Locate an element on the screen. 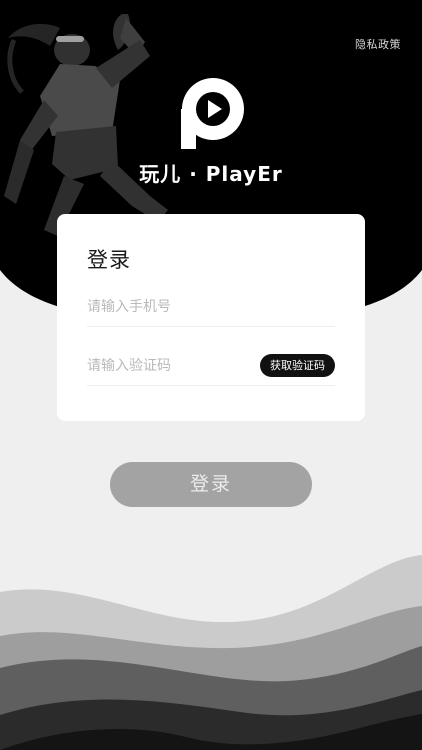 Image resolution: width=422 pixels, height=750 pixels. play-p-logo-icon is located at coordinates (212, 113).